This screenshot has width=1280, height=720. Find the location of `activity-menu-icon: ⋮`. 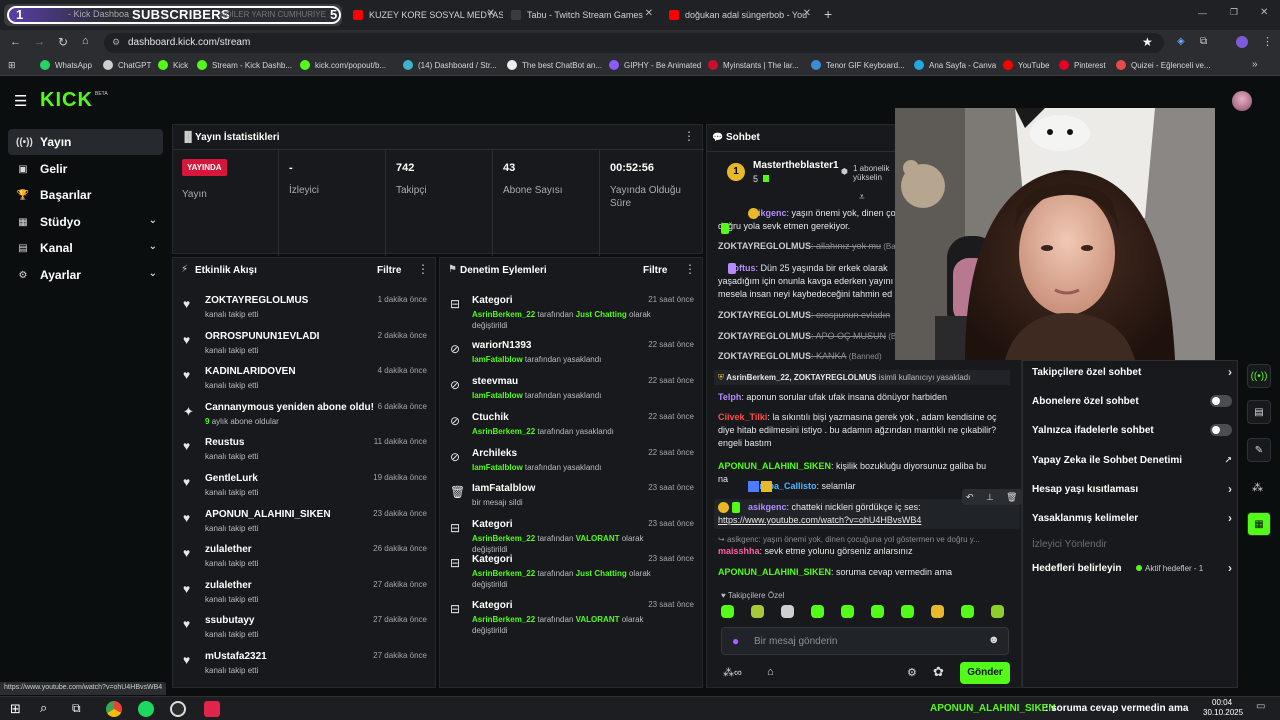

activity-menu-icon: ⋮ is located at coordinates (423, 269).